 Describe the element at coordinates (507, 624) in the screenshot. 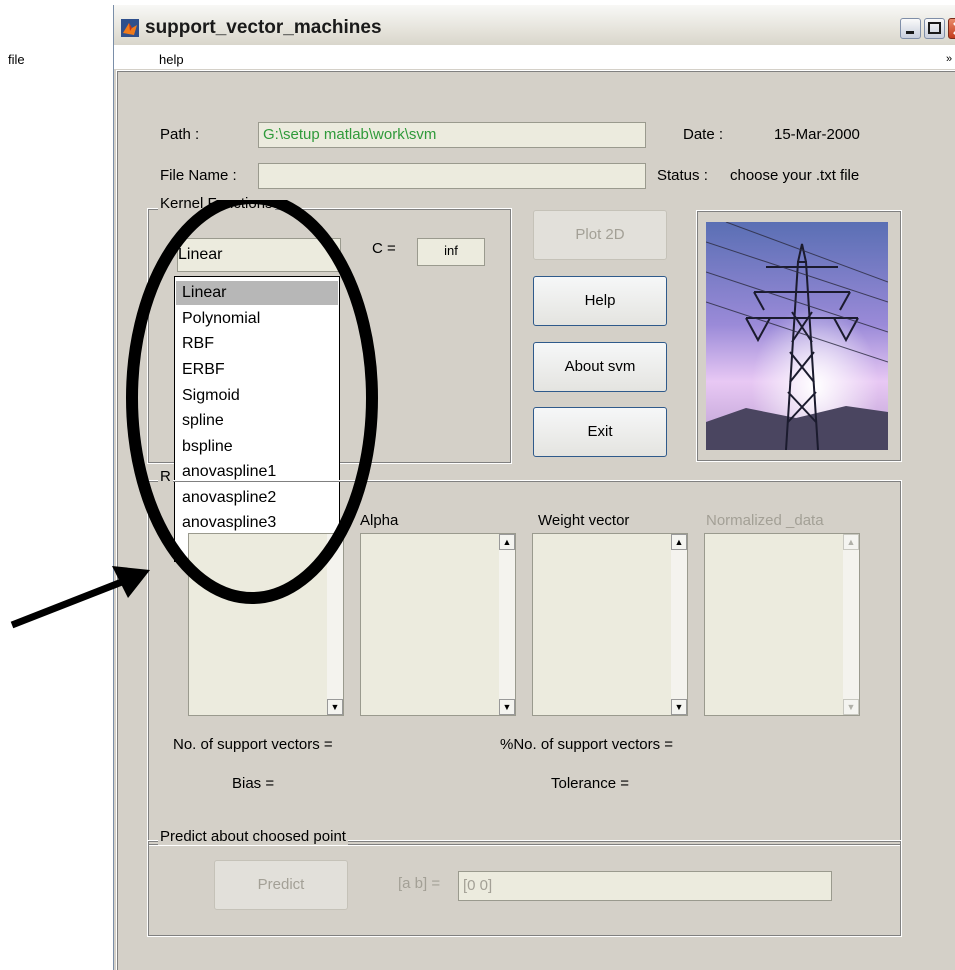

I see `alpha-scrollbar: ▲ ▼` at that location.